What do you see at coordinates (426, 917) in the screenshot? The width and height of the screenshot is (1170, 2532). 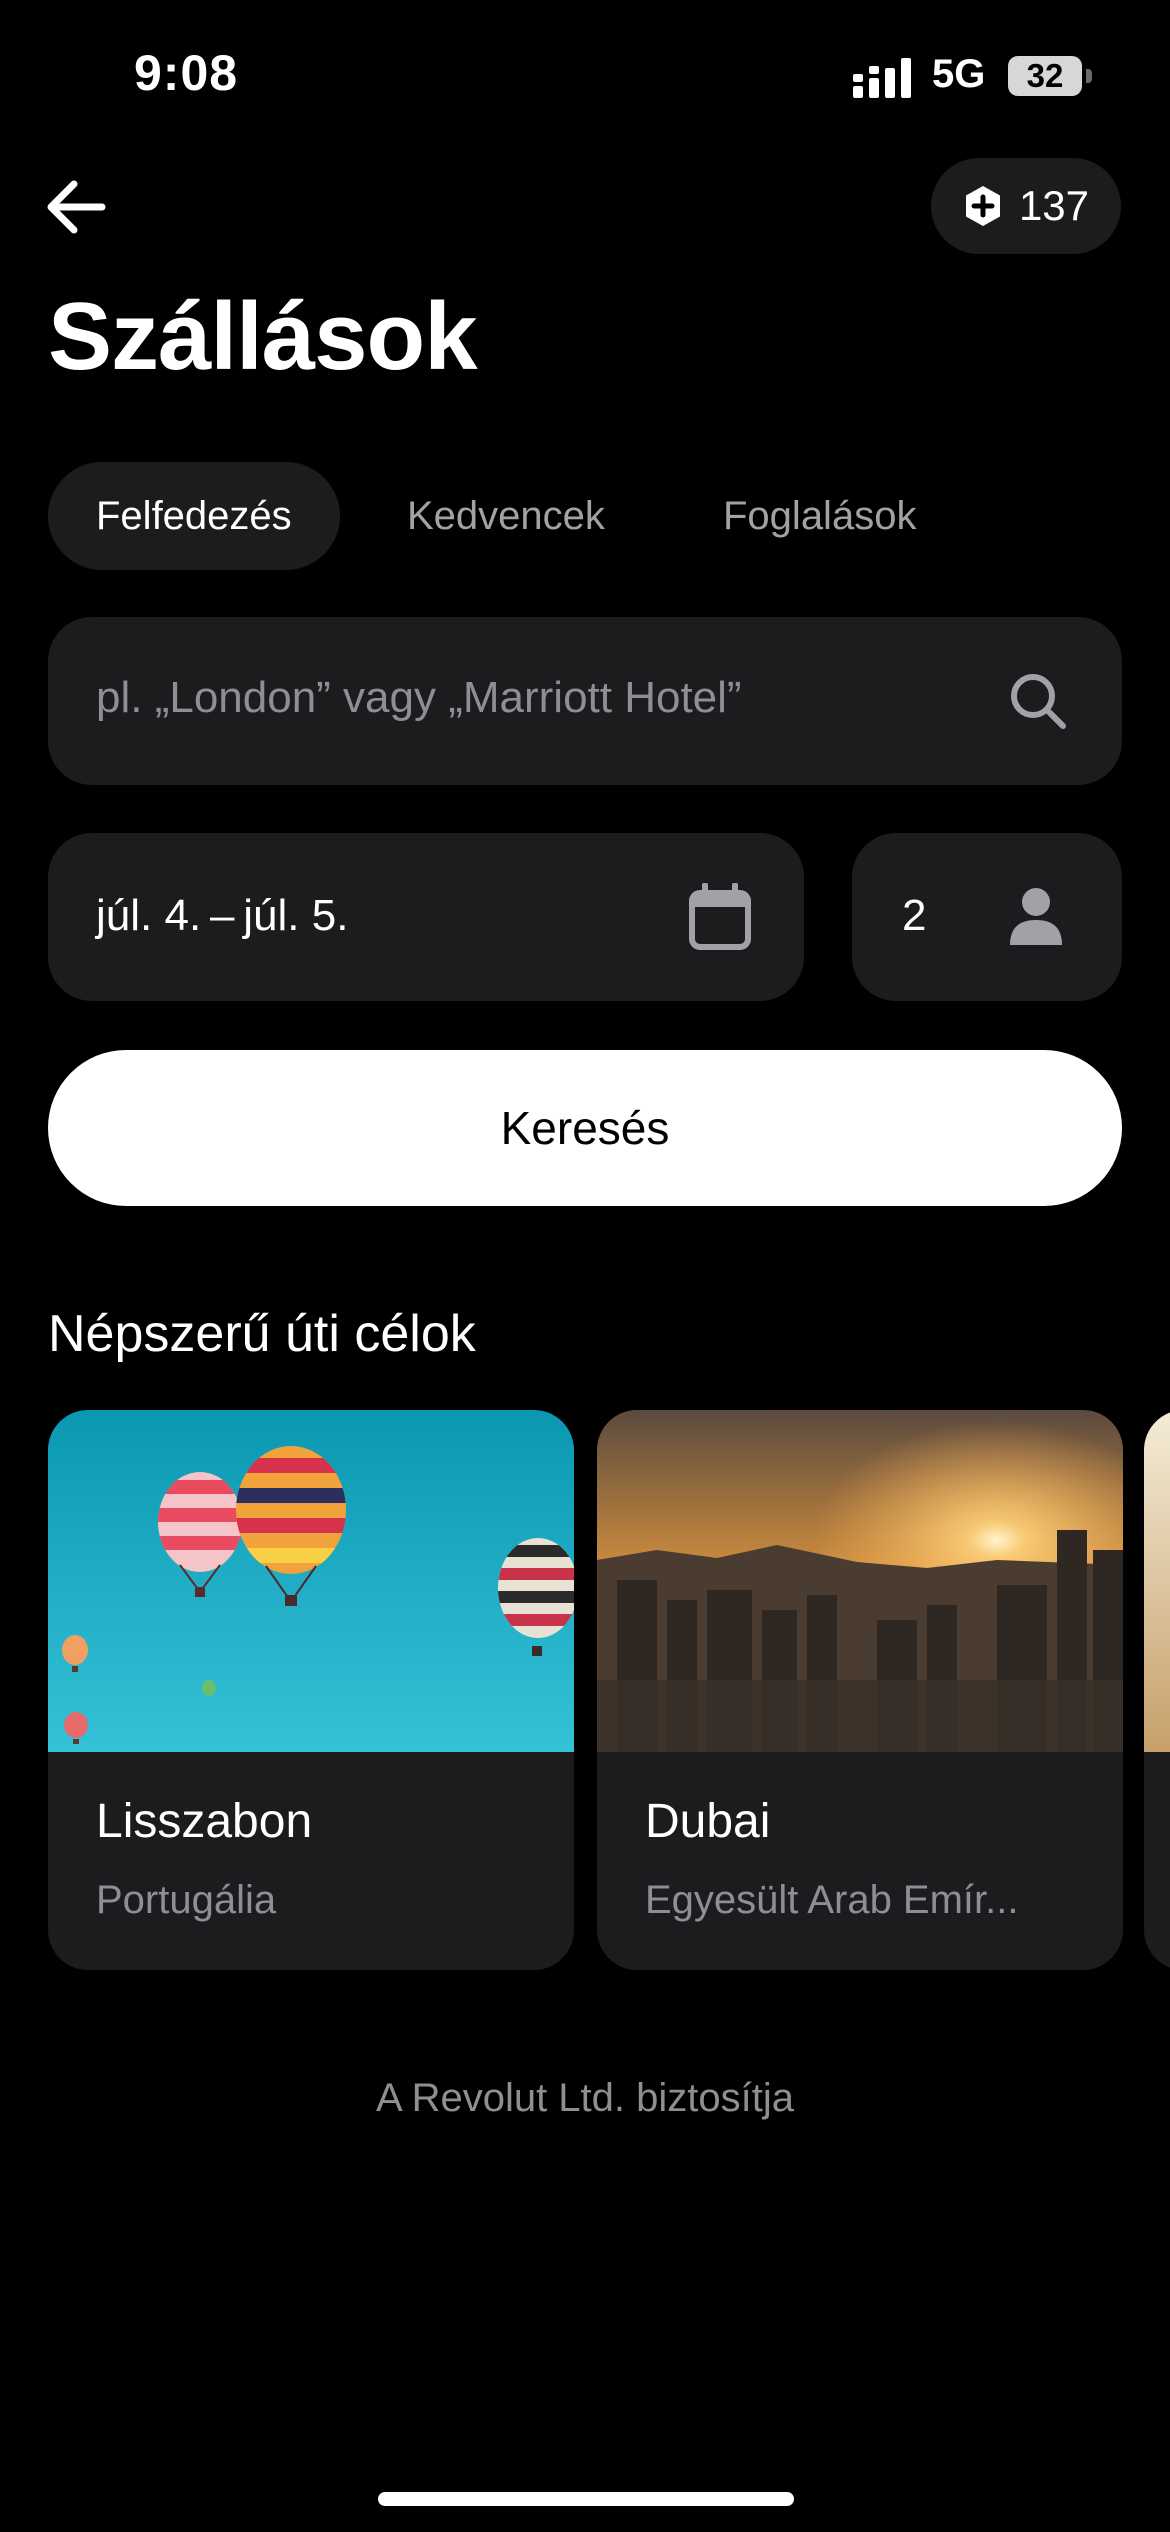 I see `date-range-field: júl. 4. – júl. 5.` at bounding box center [426, 917].